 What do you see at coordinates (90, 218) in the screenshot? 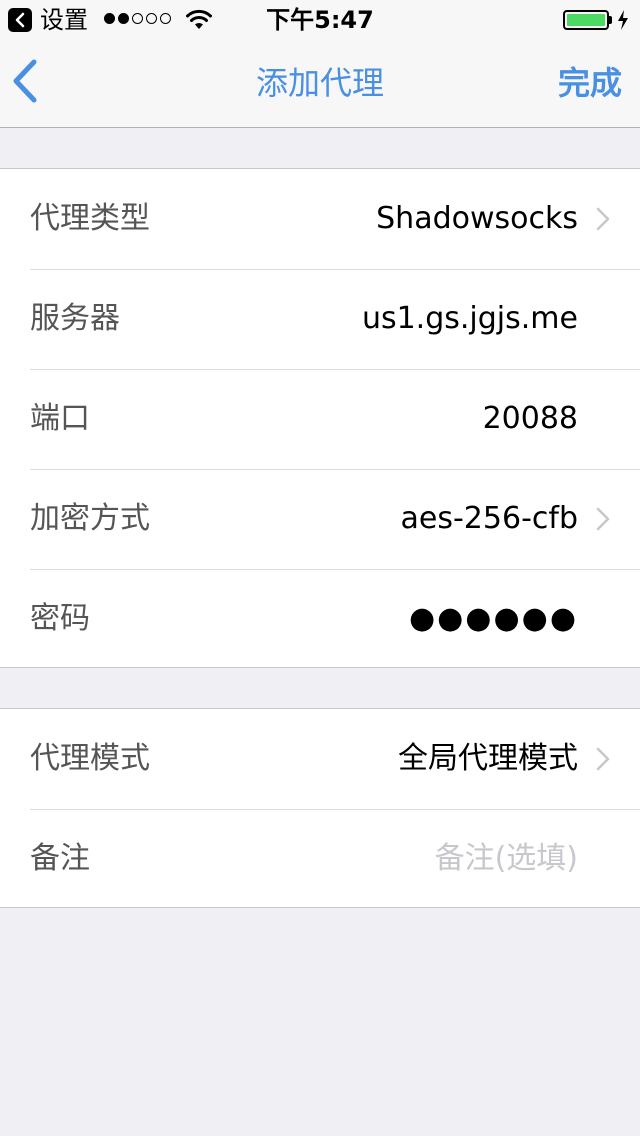
I see `proxy-type-label: 代理类型` at bounding box center [90, 218].